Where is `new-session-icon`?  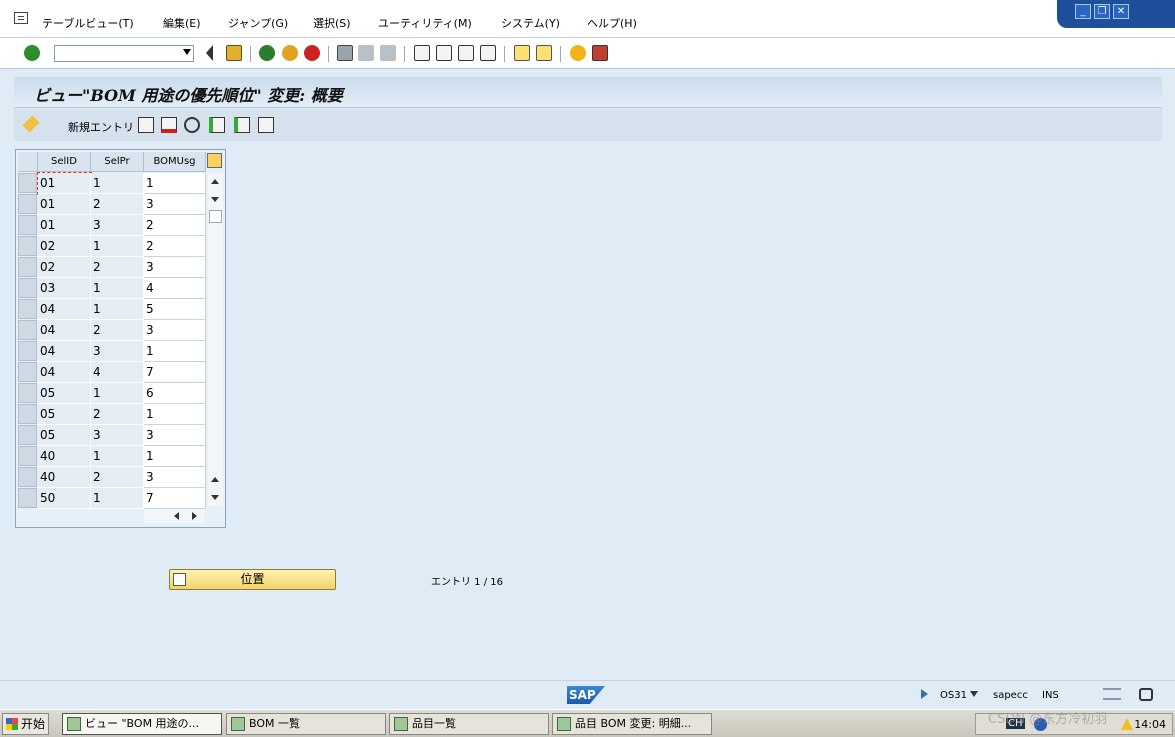 new-session-icon is located at coordinates (522, 53).